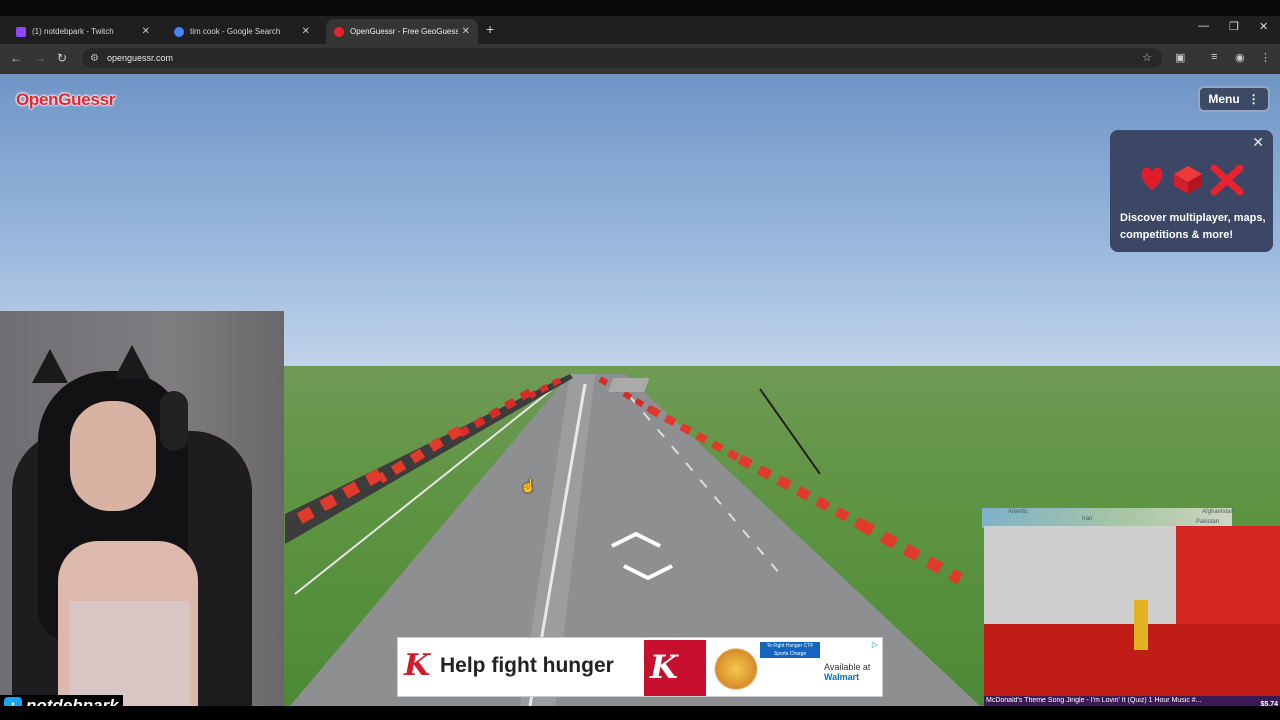 This screenshot has height=720, width=1280. Describe the element at coordinates (339, 31) in the screenshot. I see `openguessr-favicon-icon` at that location.